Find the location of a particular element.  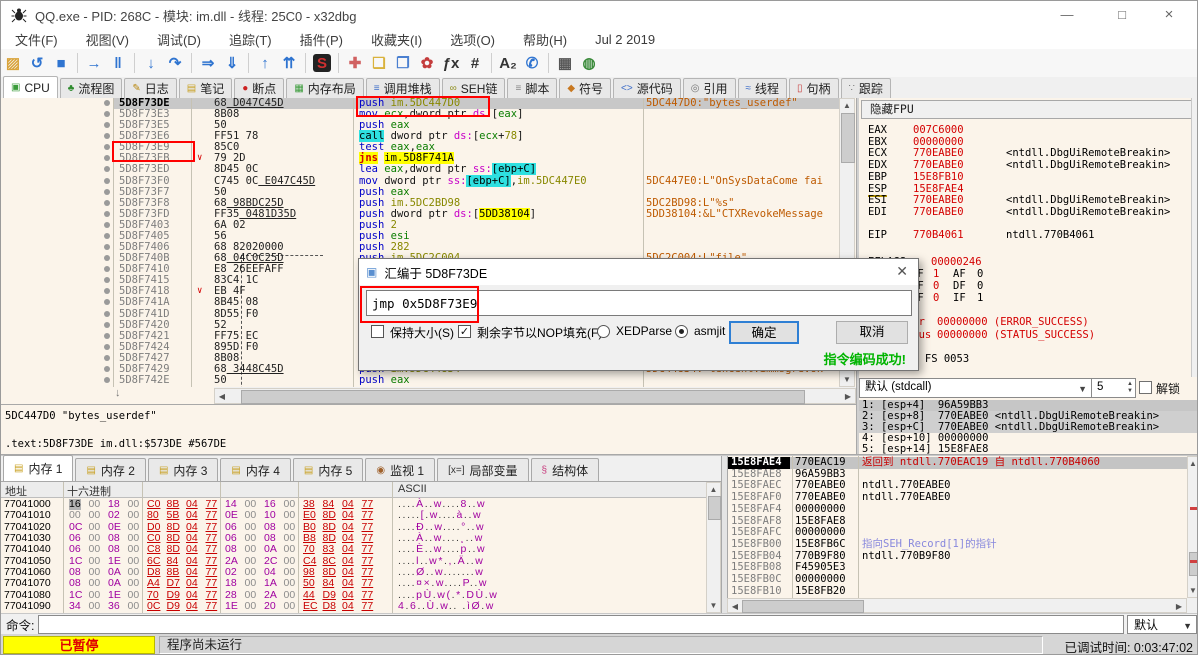

pause-icon: ‖ is located at coordinates (118, 63).